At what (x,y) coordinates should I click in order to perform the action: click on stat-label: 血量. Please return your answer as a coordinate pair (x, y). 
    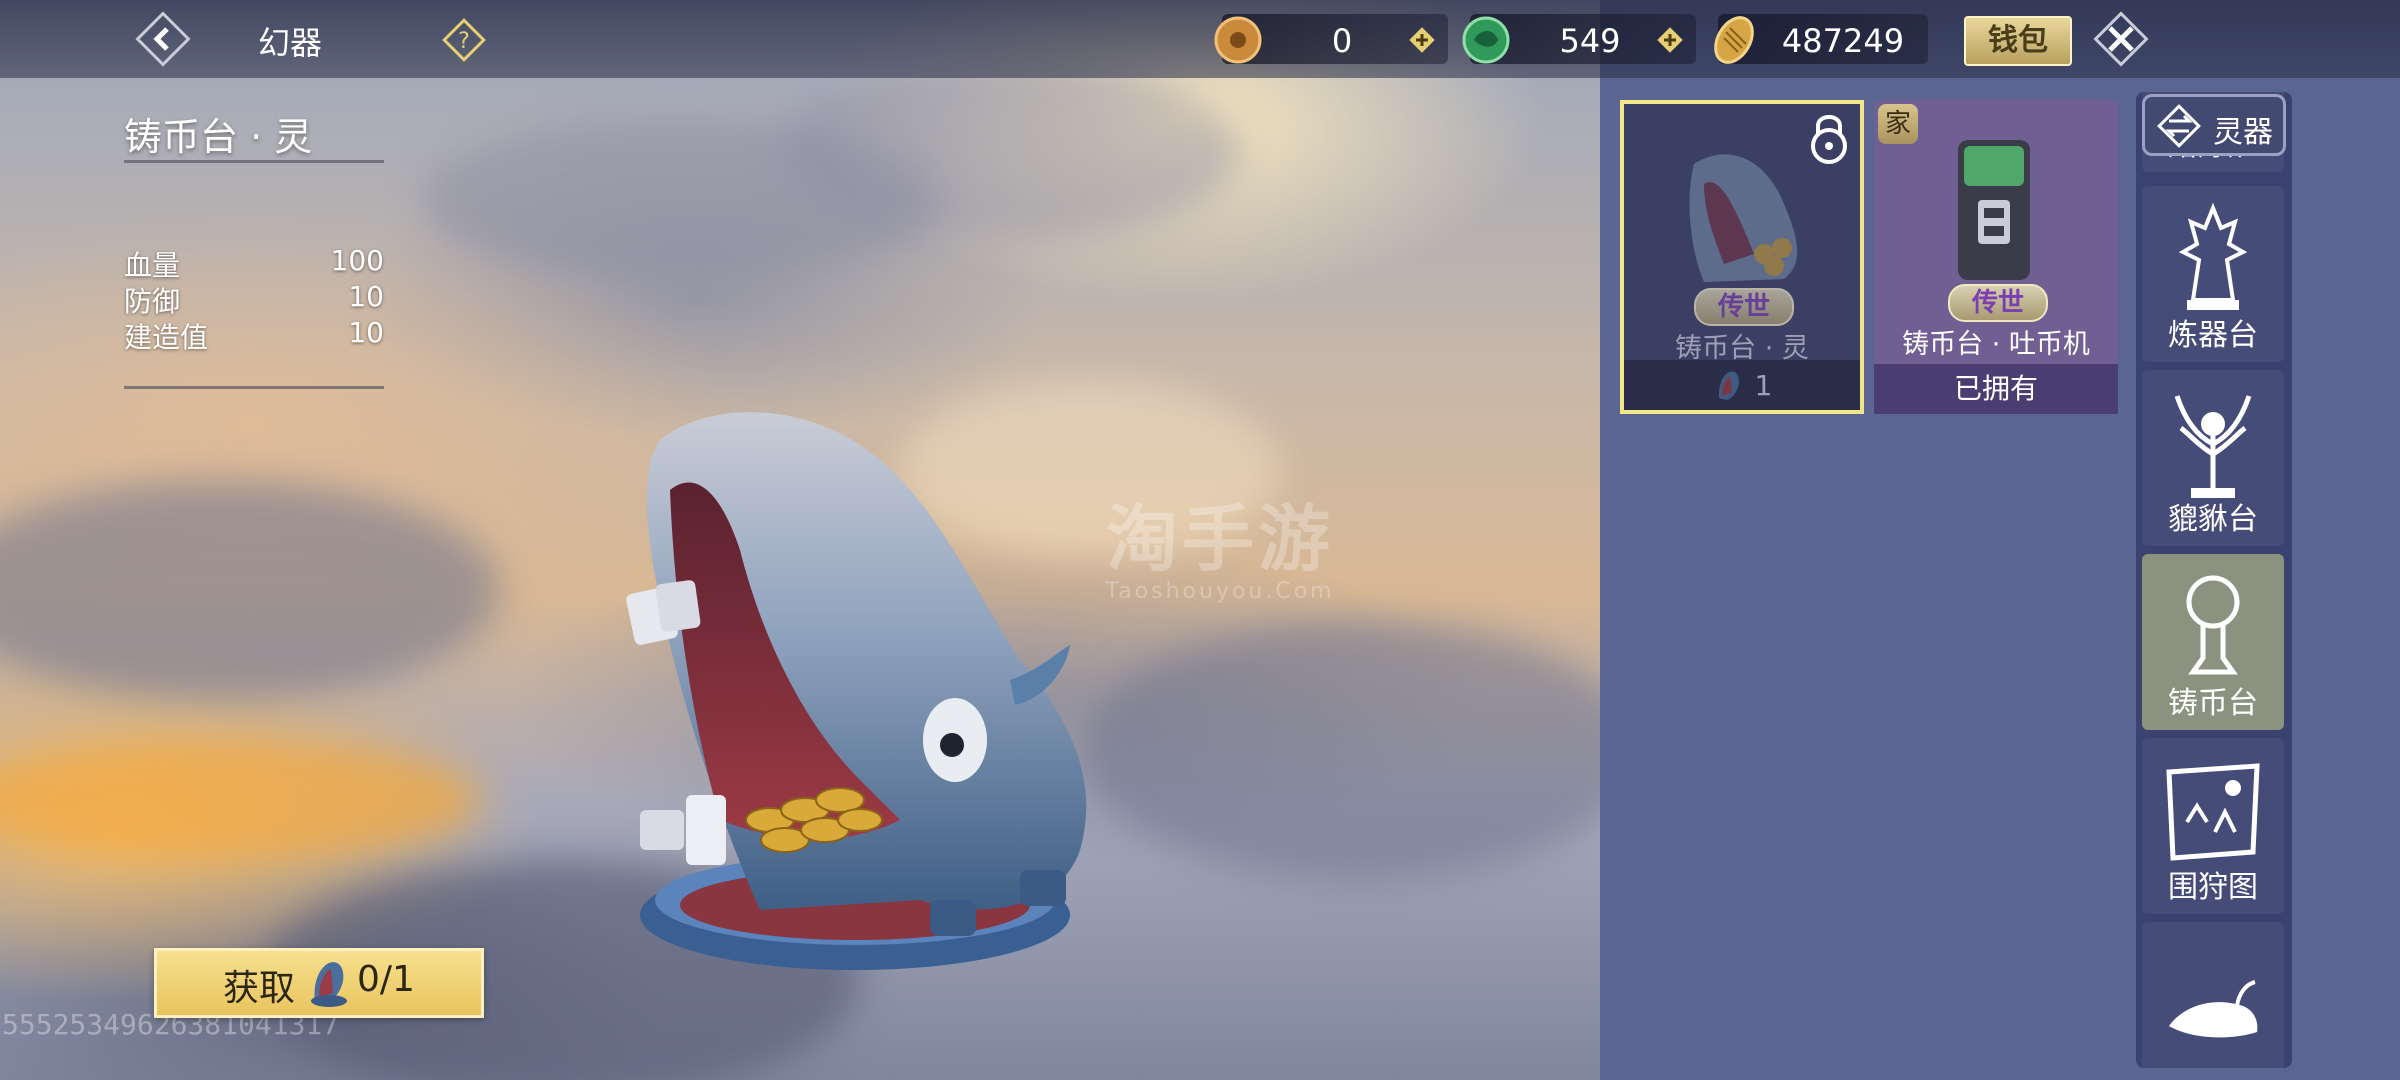
    Looking at the image, I should click on (152, 265).